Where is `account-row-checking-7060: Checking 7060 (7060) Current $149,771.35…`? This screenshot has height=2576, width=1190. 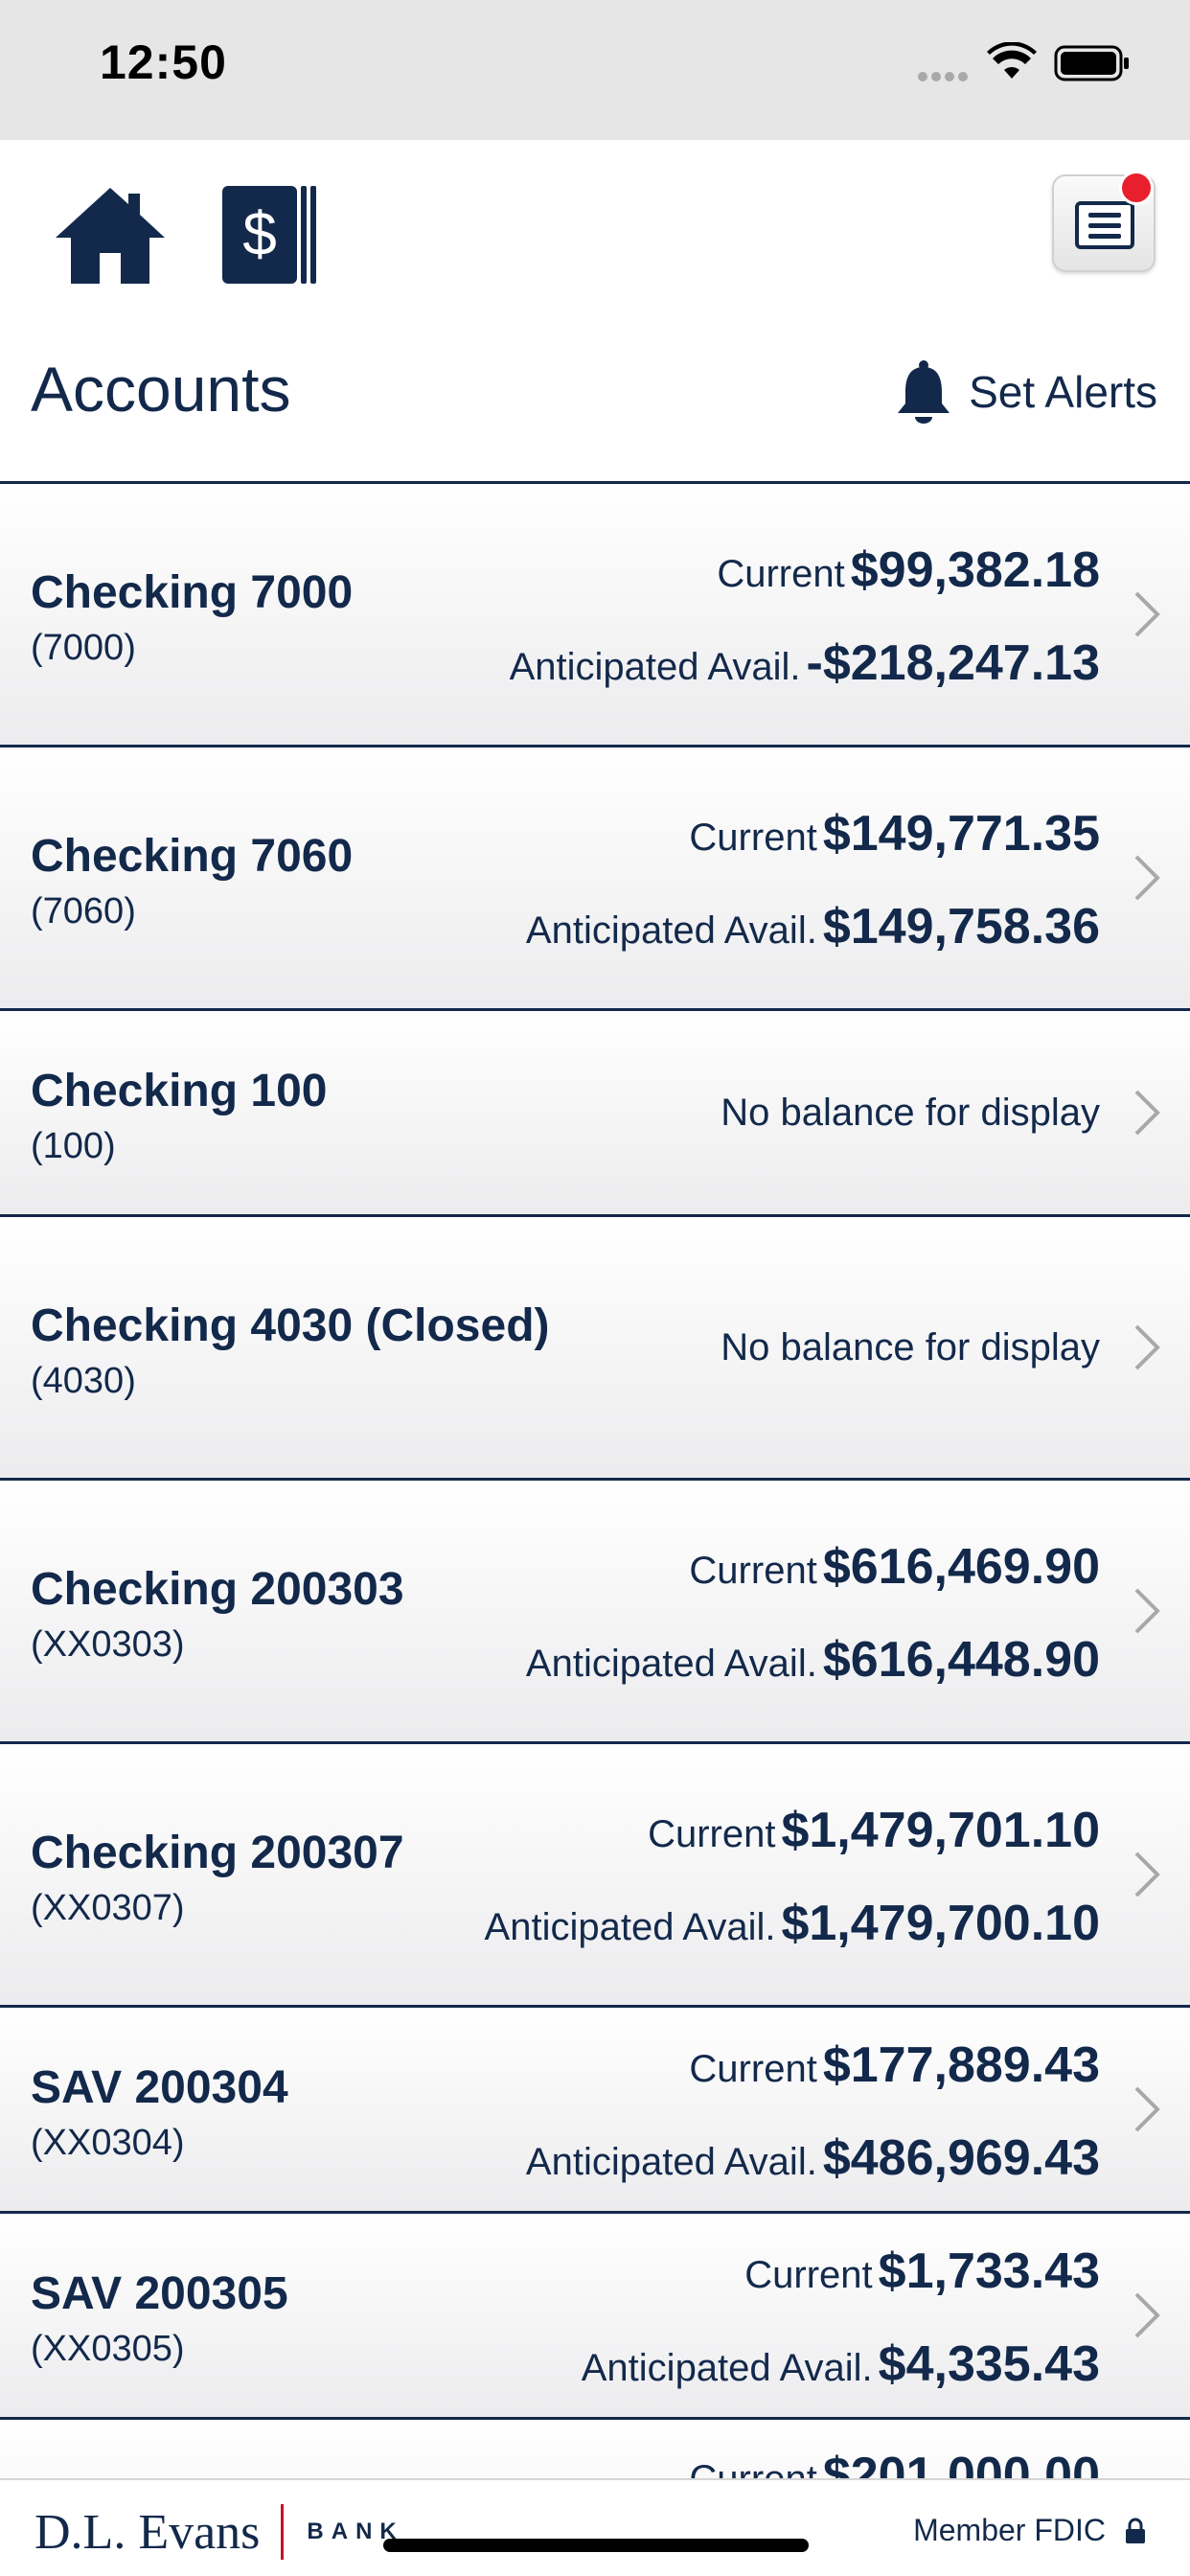 account-row-checking-7060: Checking 7060 (7060) Current $149,771.35… is located at coordinates (595, 879).